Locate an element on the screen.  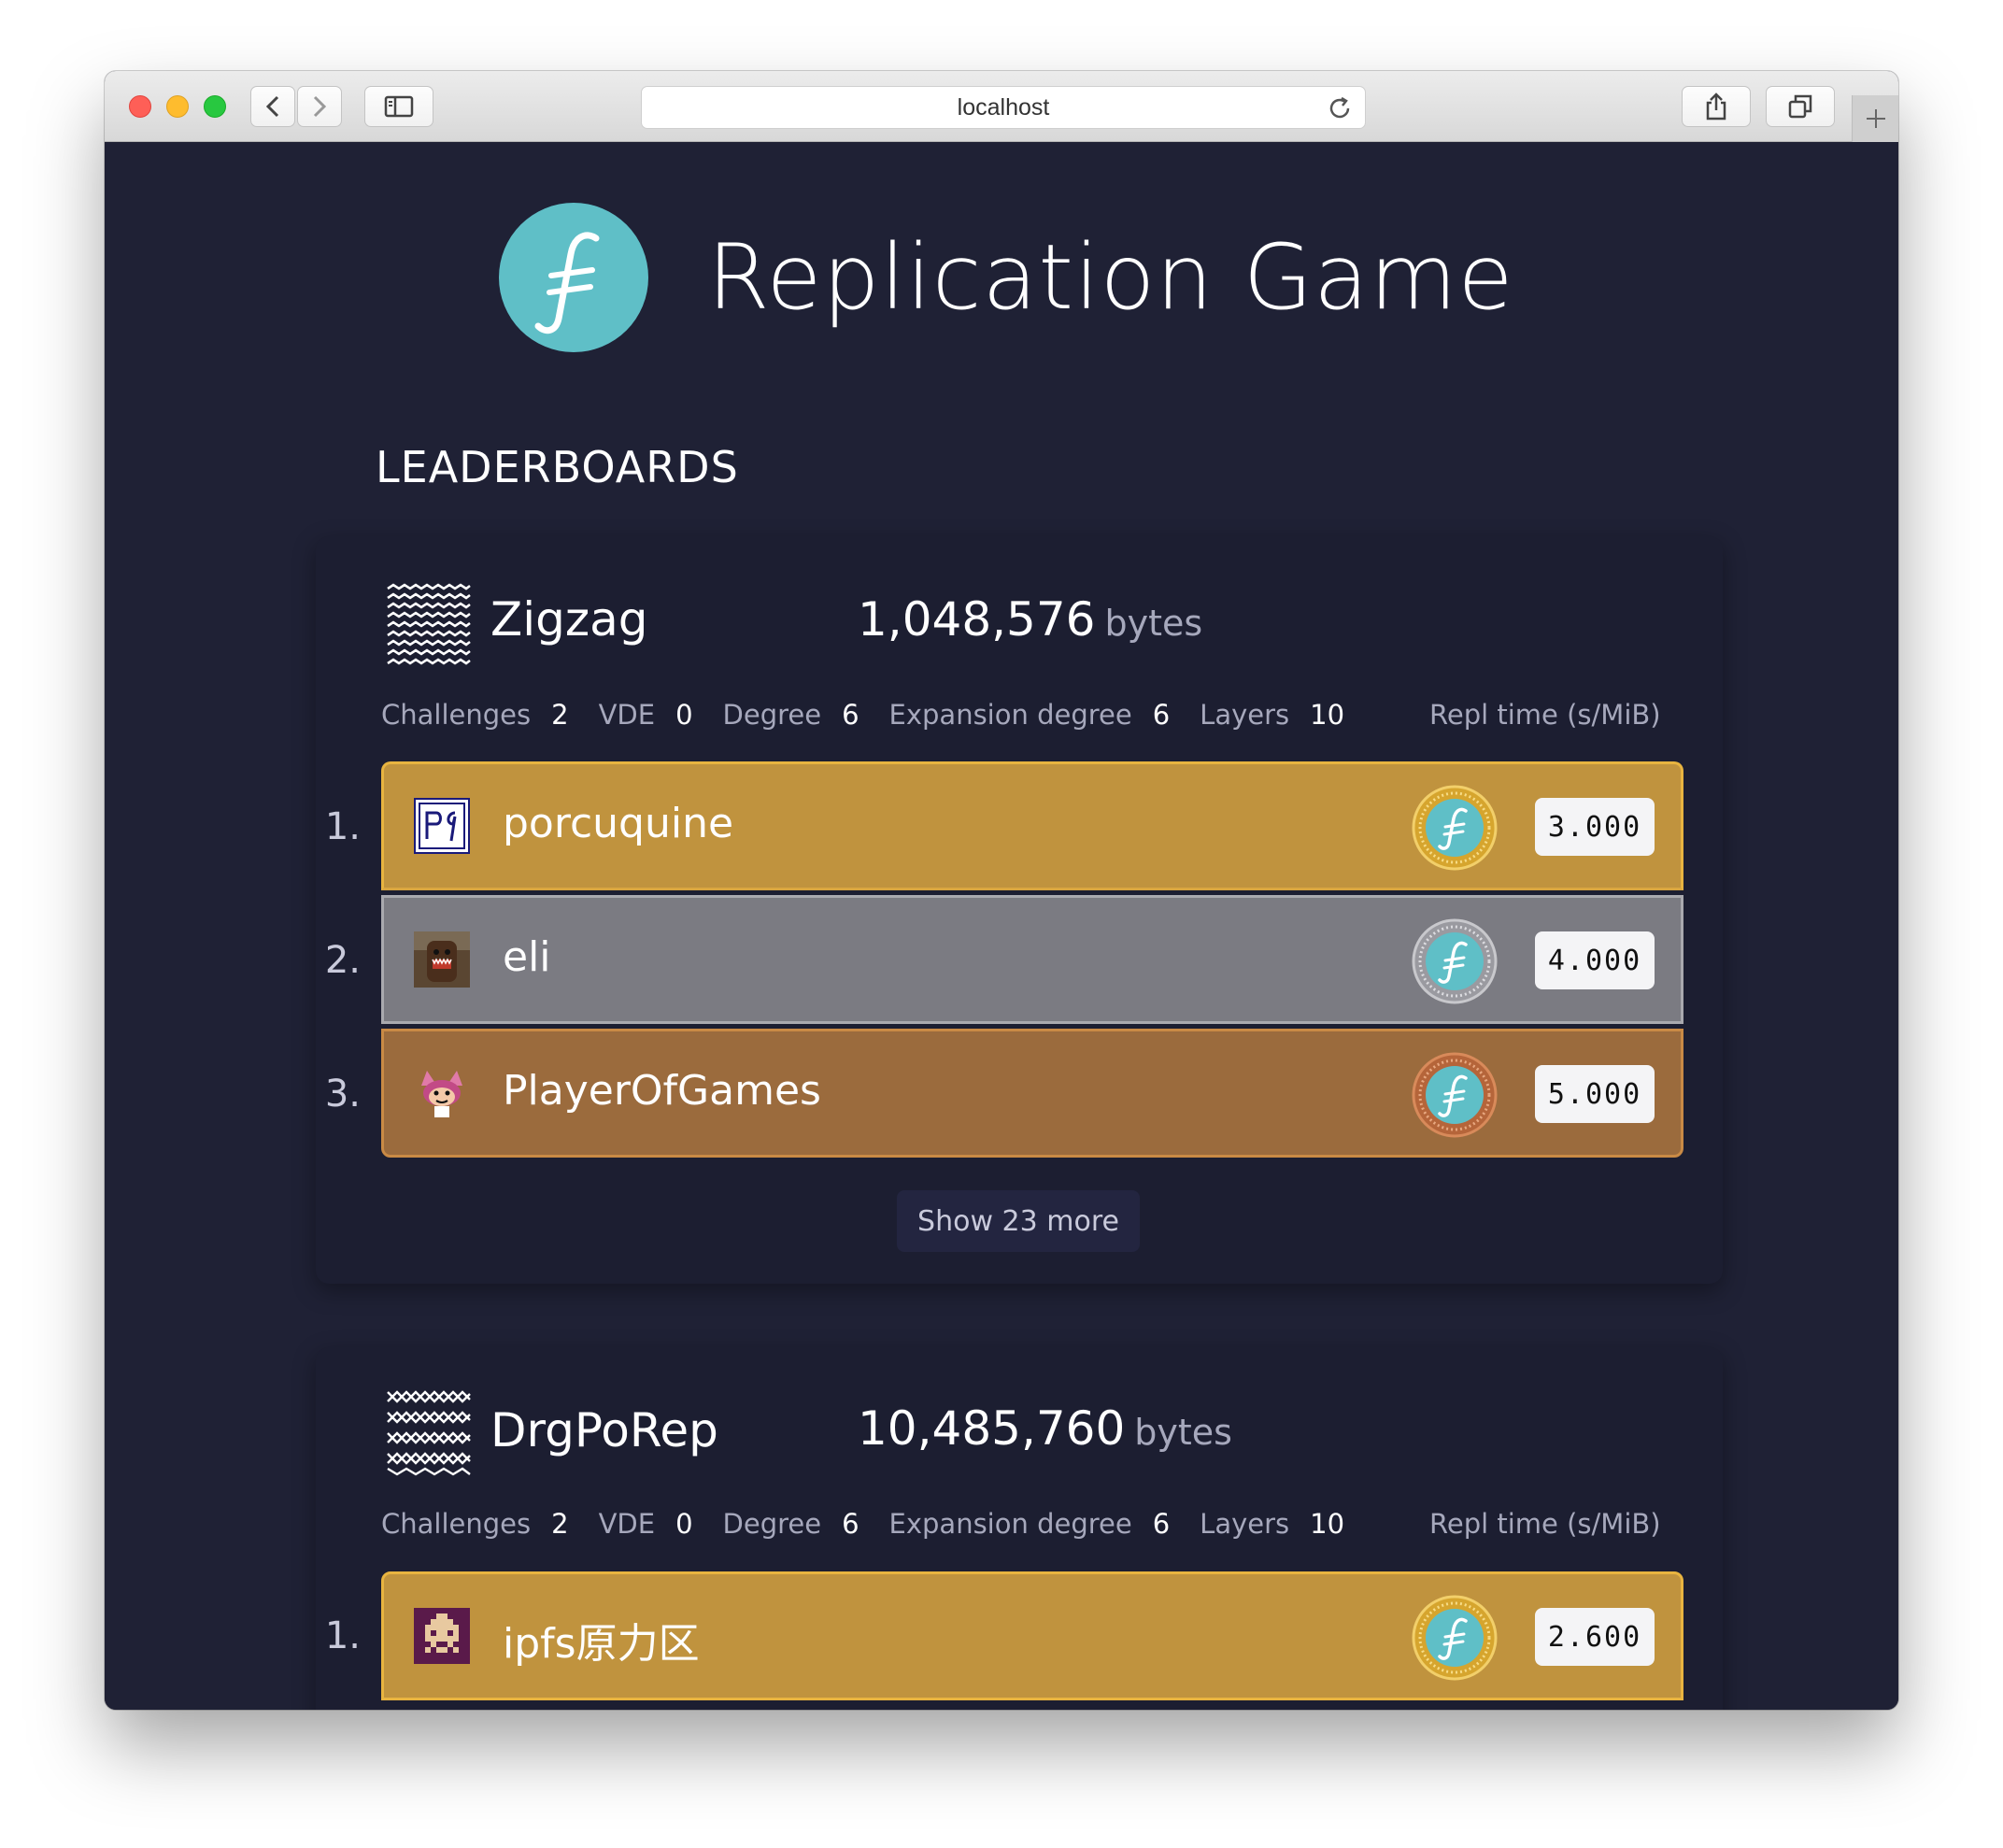
back-button is located at coordinates (272, 106).